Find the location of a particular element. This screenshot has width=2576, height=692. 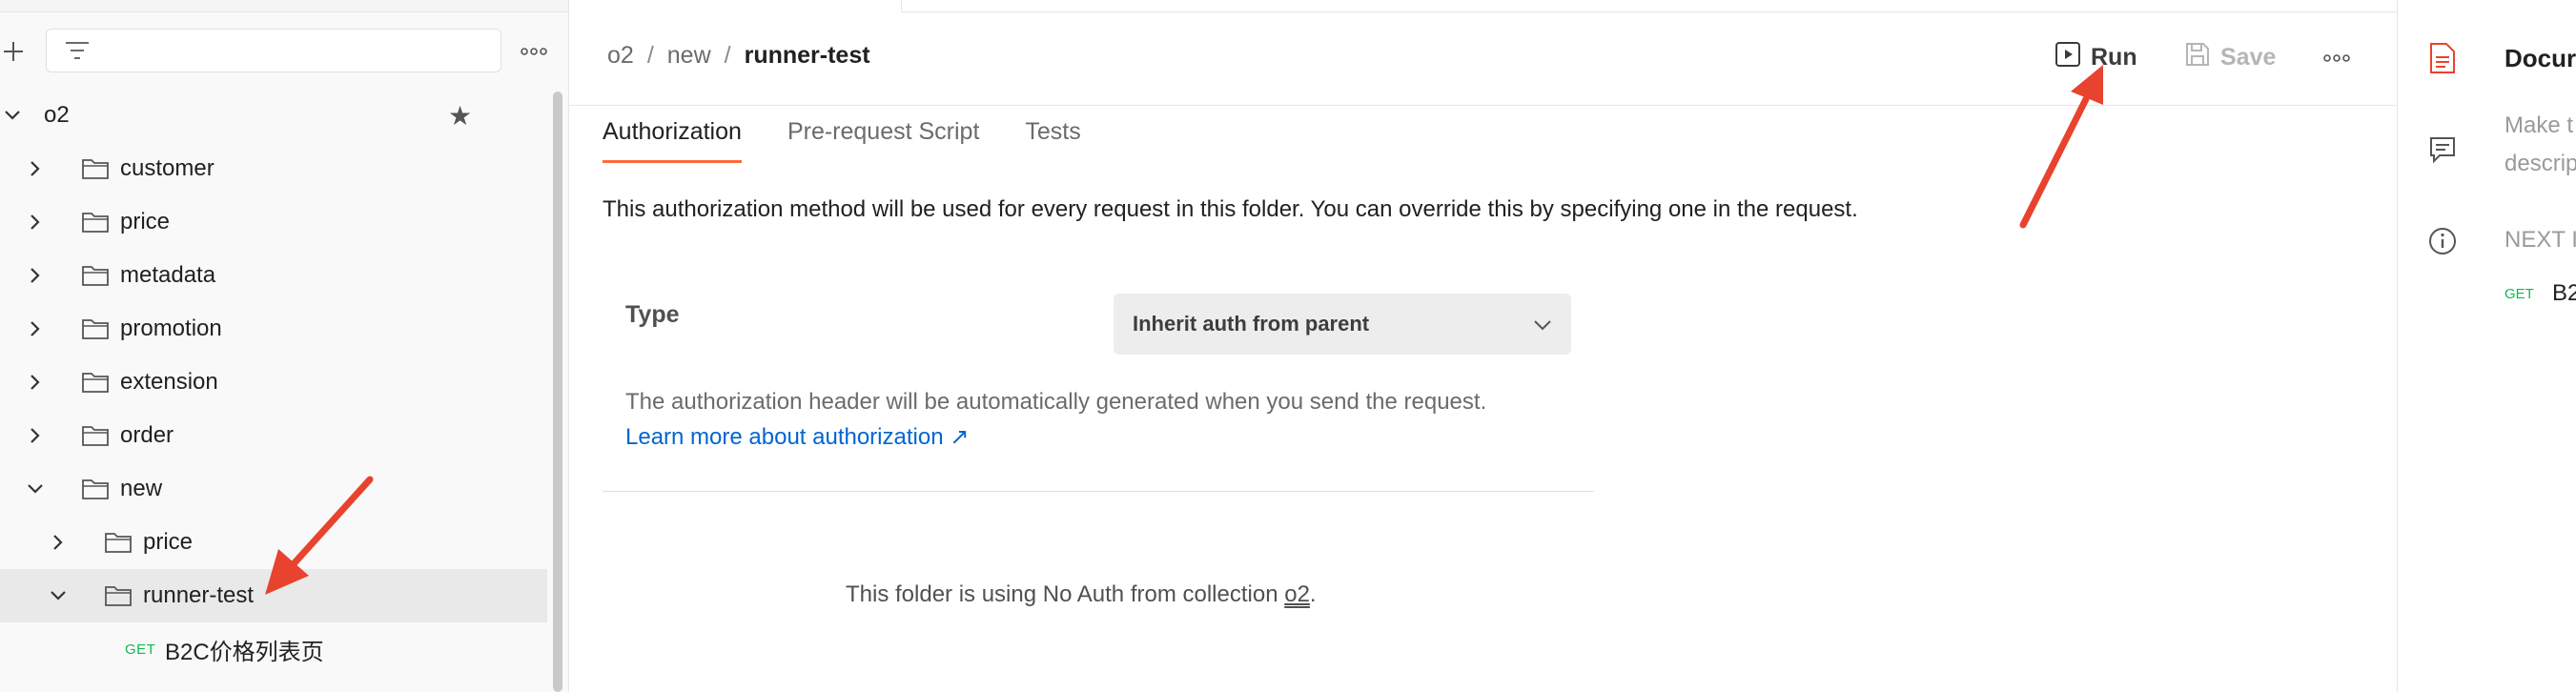

tree-item-label: o2 is located at coordinates (57, 115).